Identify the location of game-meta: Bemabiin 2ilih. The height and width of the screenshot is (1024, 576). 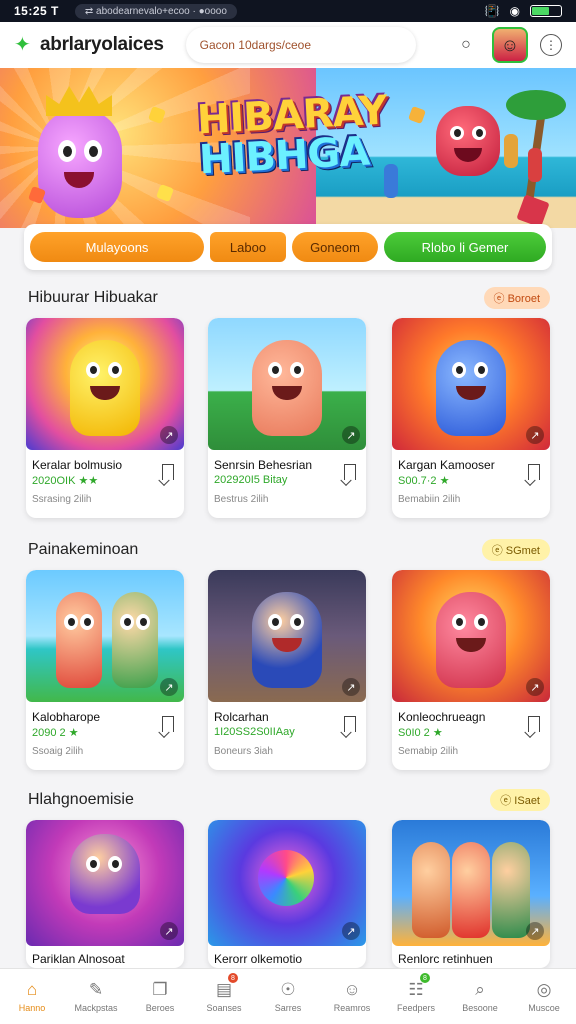
(429, 499).